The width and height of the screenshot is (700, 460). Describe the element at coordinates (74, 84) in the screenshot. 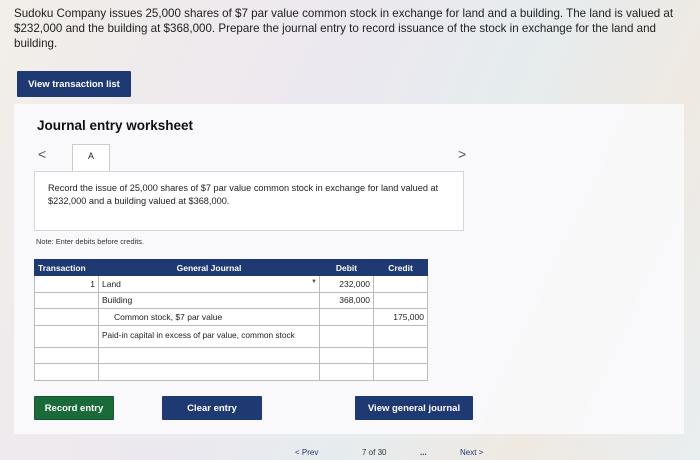

I see `view-transaction-list-button: View transaction list` at that location.